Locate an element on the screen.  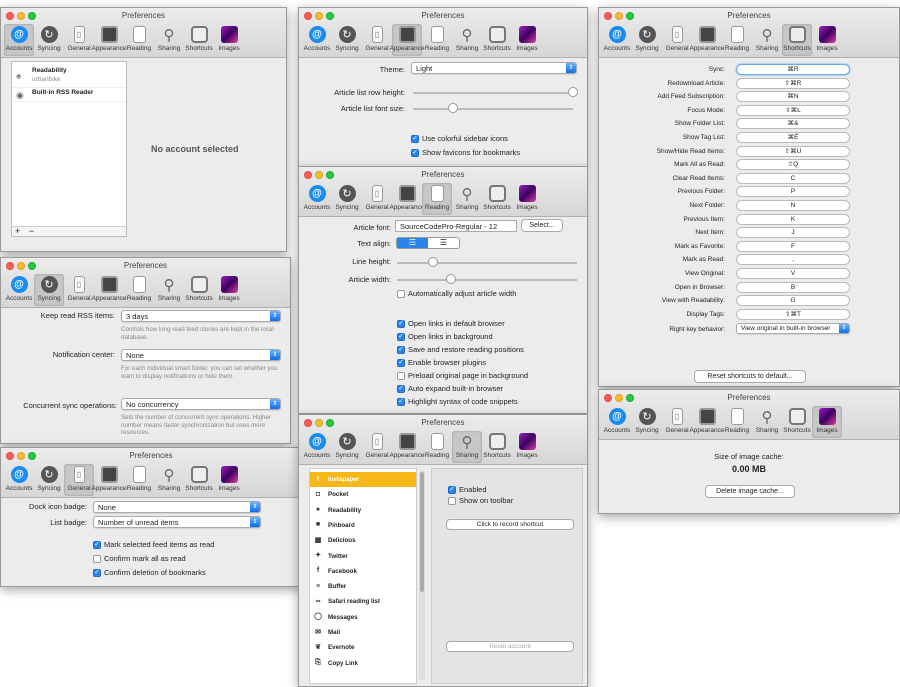
theme-popup: Light ⇕ is located at coordinates (494, 68).